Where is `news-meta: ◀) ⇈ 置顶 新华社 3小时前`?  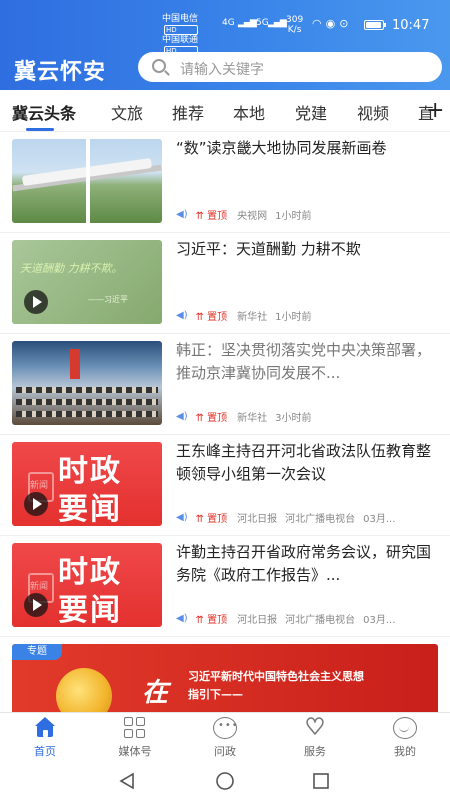
news-meta: ◀) ⇈ 置顶 新华社 3小时前 is located at coordinates (244, 416).